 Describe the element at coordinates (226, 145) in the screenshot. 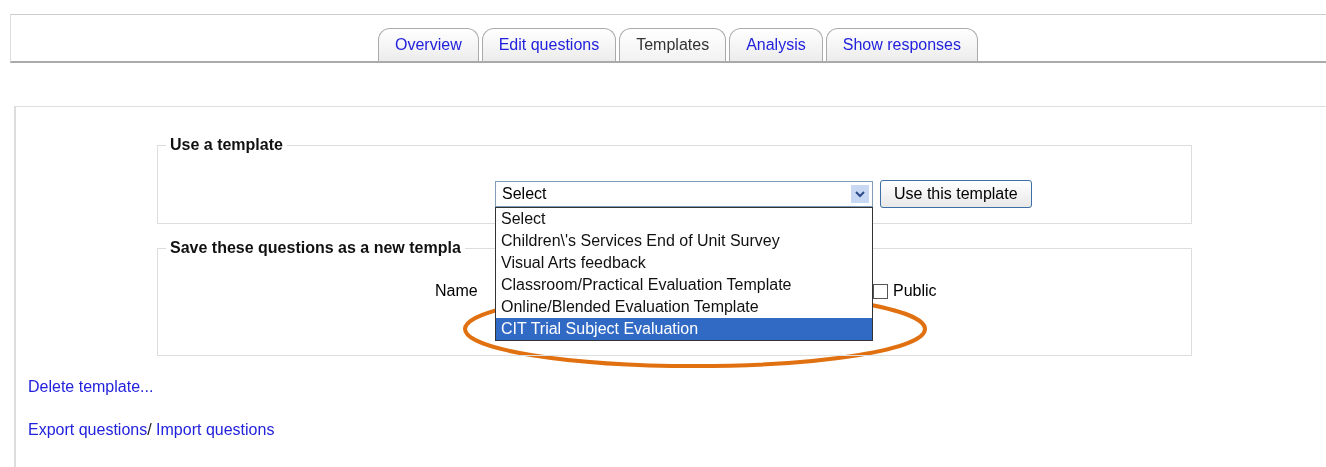

I see `fieldset-legend: Use a template` at that location.